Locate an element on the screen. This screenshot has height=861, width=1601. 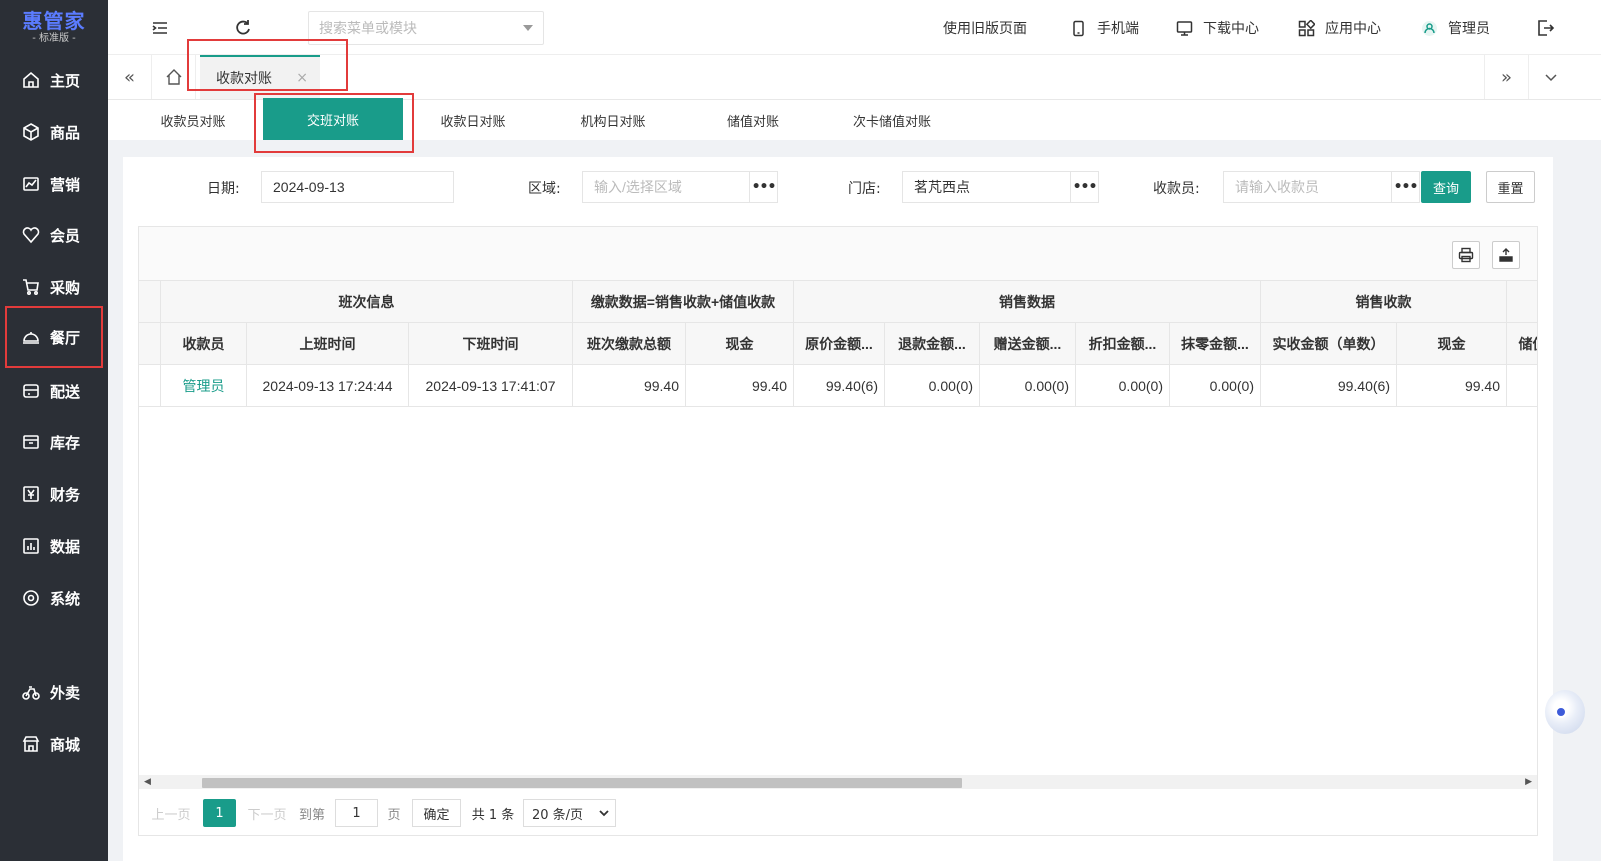
download-center-link: 下载中心 is located at coordinates (1217, 28).